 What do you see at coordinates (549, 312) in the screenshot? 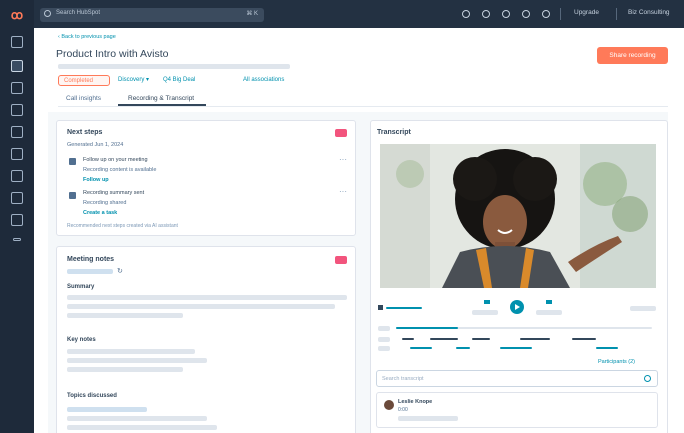
I see `forward-label` at bounding box center [549, 312].